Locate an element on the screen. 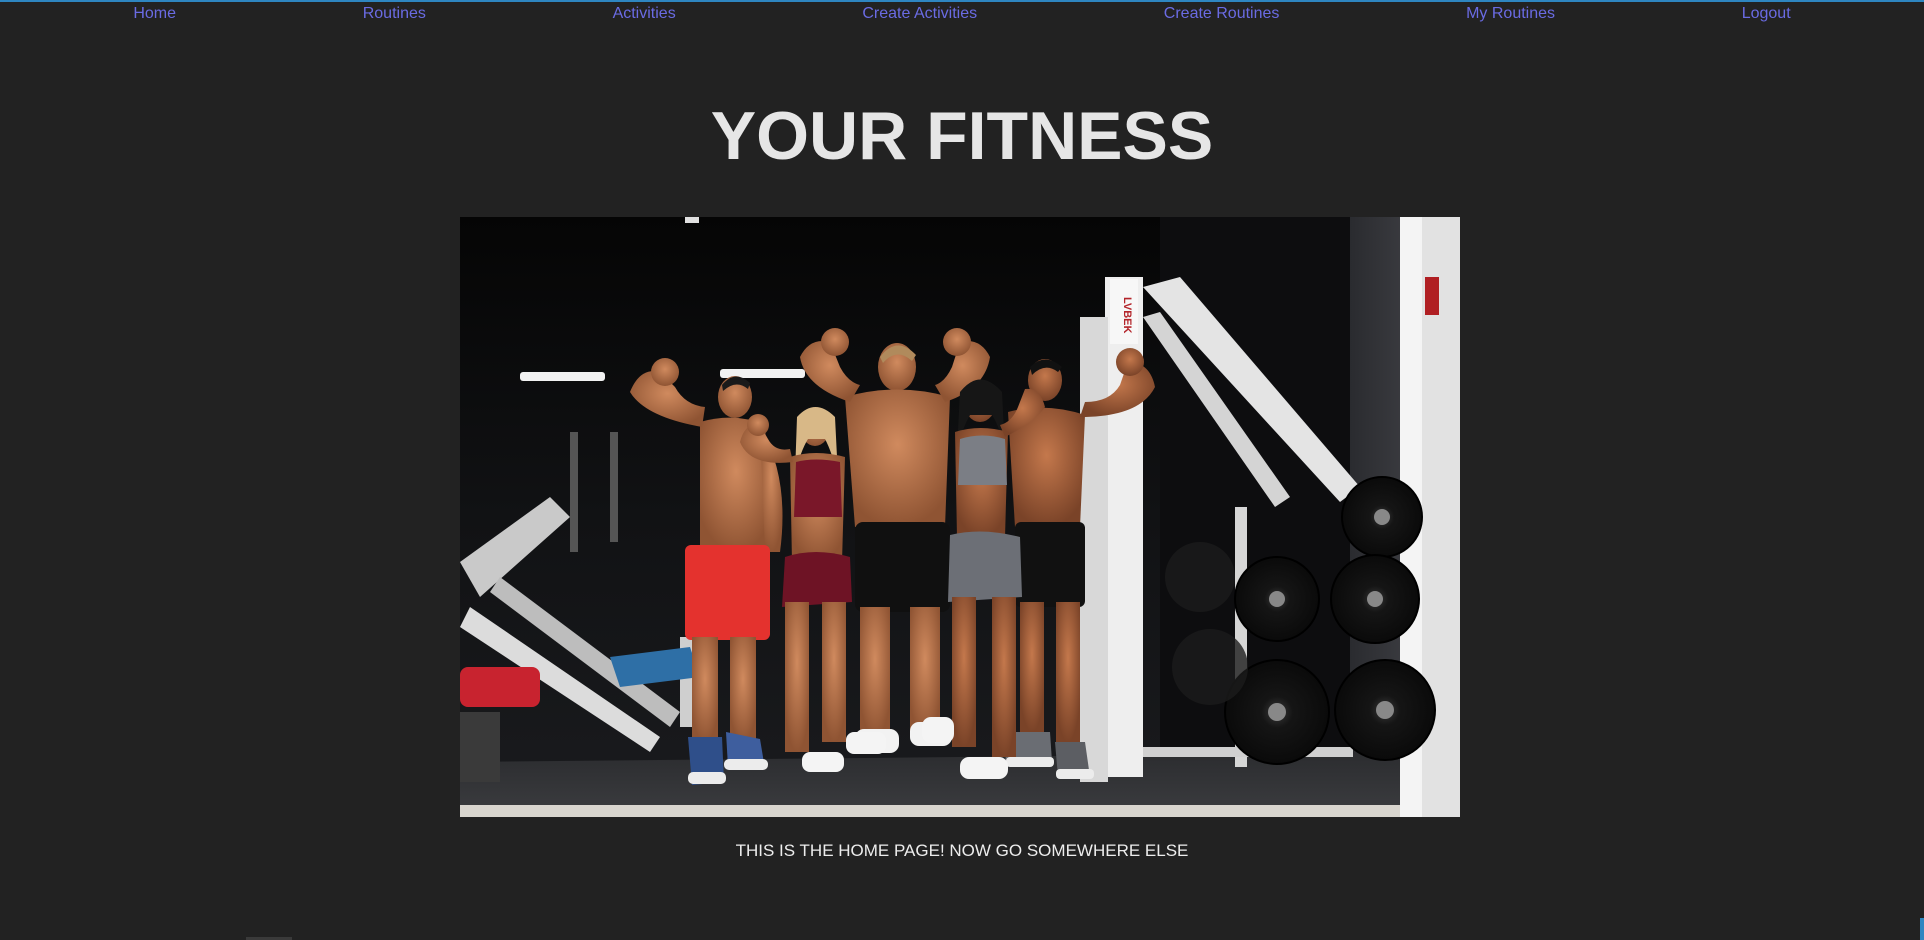 The width and height of the screenshot is (1924, 940). nav-logout: Logout is located at coordinates (1766, 14).